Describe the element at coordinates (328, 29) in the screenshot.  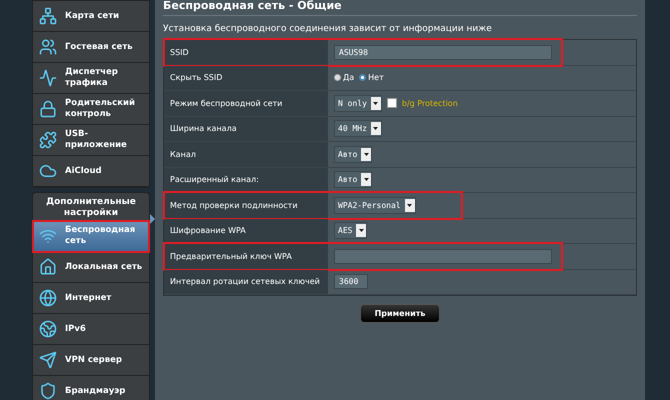
I see `page-description: Установка беспроводного соединения зависит от информации ниже` at that location.